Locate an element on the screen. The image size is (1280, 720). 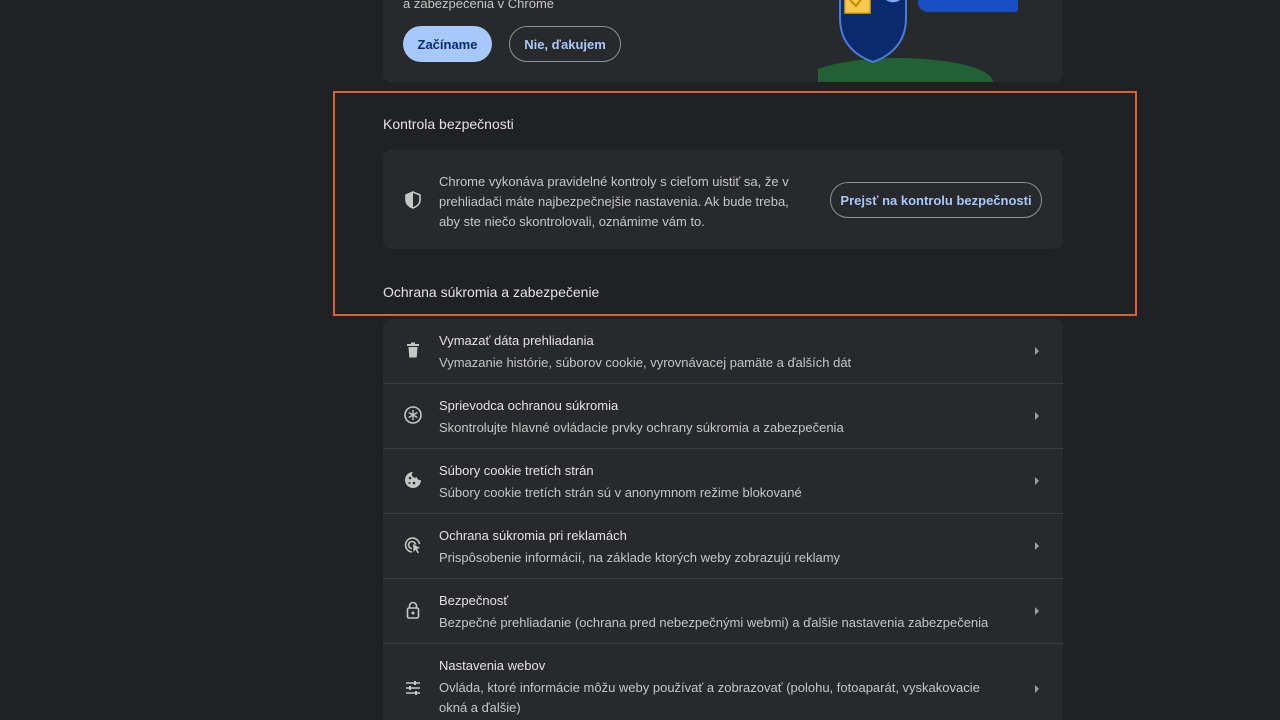
row-title: Ochrana súkromia pri reklamách is located at coordinates (533, 535).